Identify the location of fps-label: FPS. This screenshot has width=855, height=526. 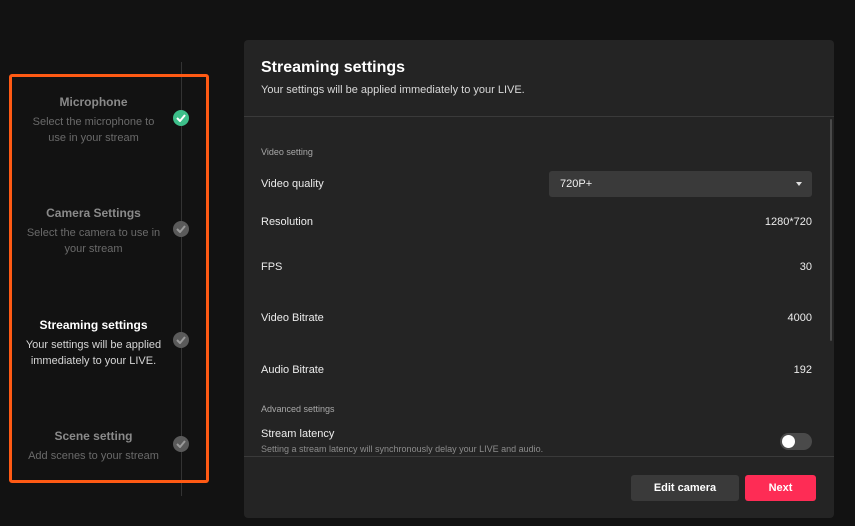
(272, 267).